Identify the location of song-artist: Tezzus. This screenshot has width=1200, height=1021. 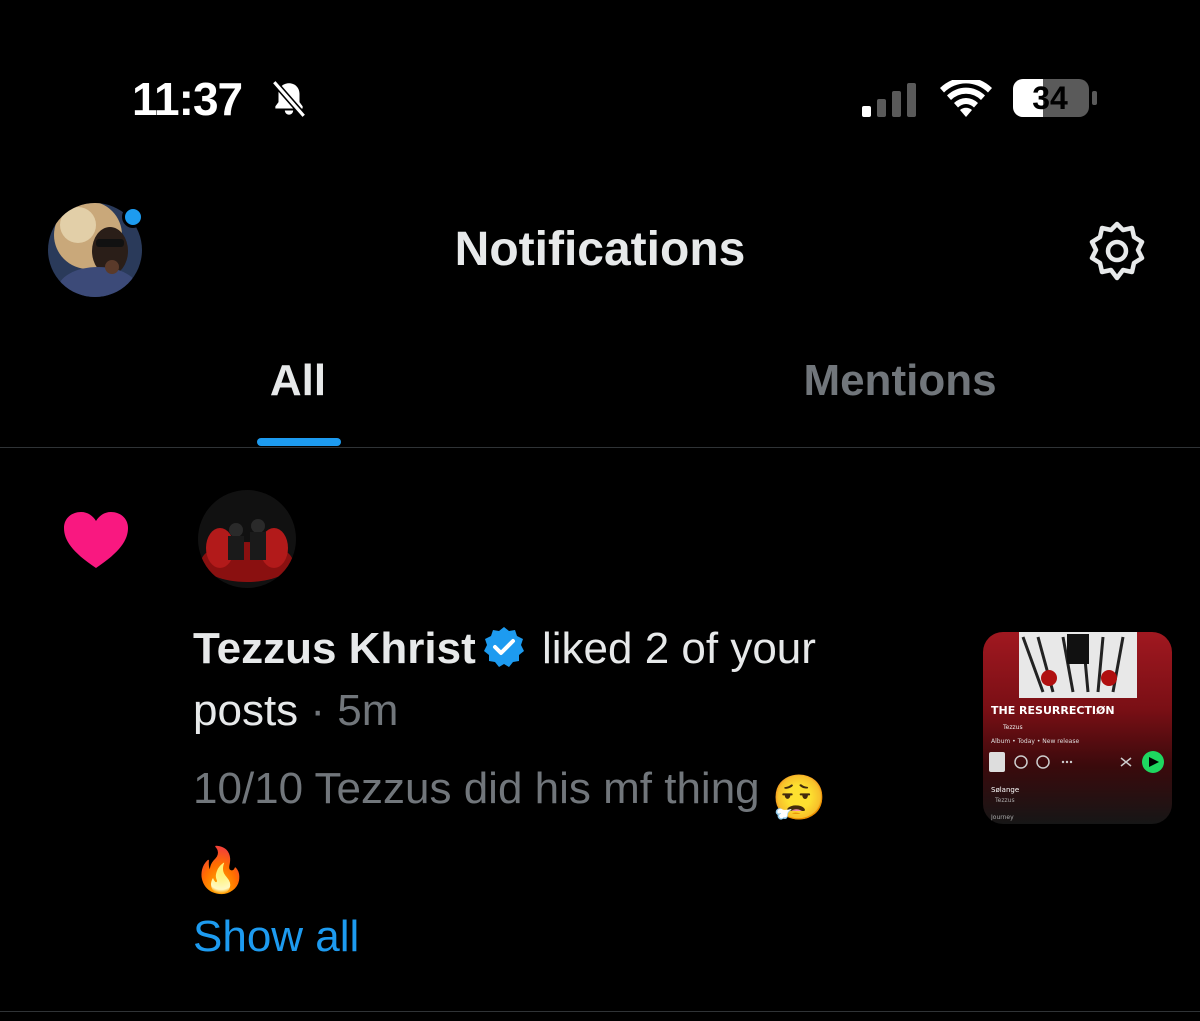
(1005, 800).